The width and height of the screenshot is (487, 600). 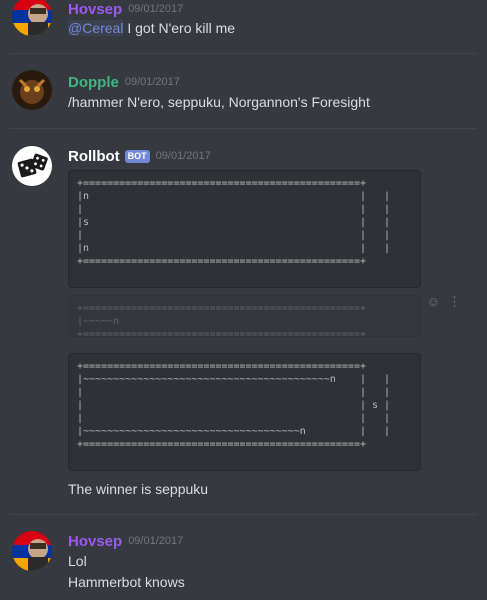 I want to click on message-actions: ☺ ⋮, so click(x=444, y=302).